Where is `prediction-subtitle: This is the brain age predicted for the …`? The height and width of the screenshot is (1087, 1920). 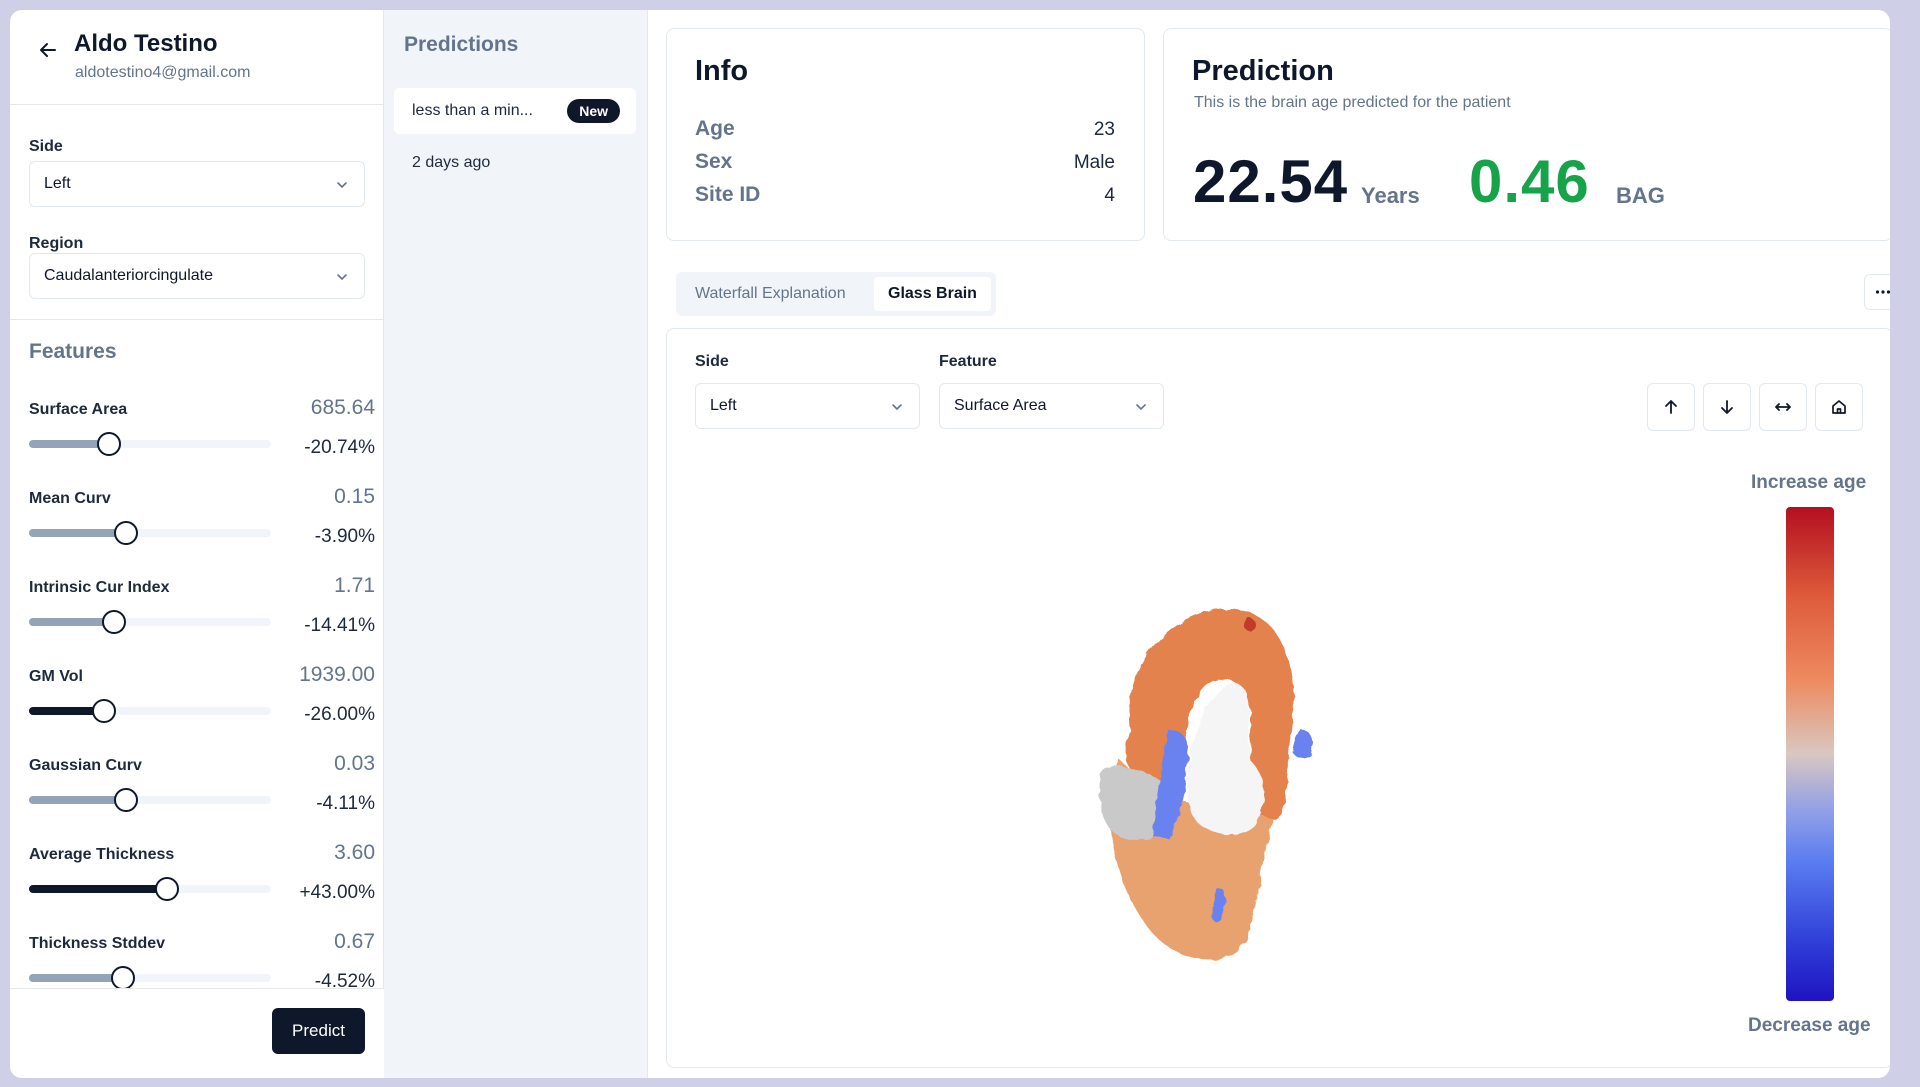
prediction-subtitle: This is the brain age predicted for the … is located at coordinates (1352, 102).